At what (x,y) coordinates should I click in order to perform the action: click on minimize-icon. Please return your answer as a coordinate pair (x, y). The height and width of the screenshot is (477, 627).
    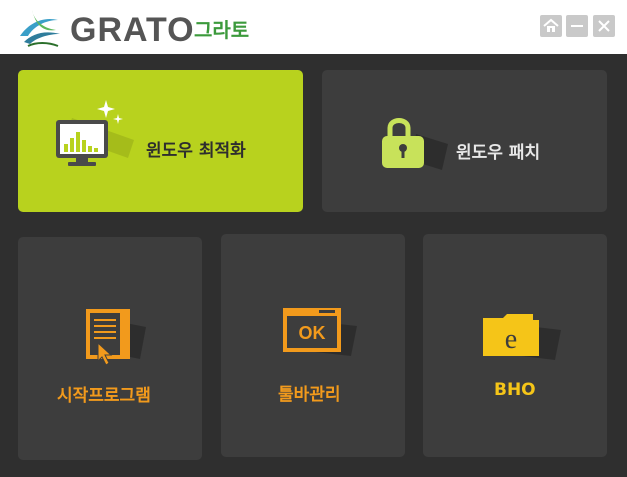
    Looking at the image, I should click on (577, 26).